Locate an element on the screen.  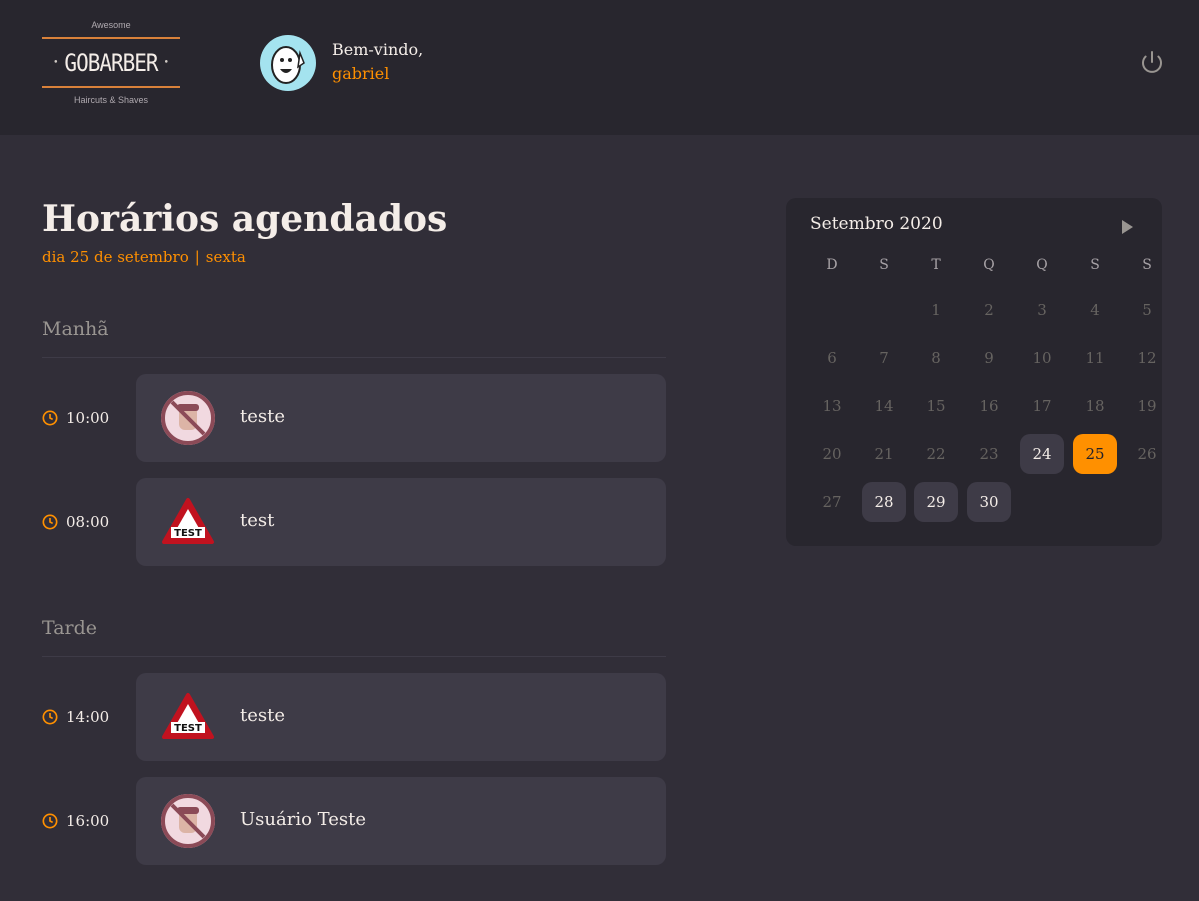
appointment-card: teste is located at coordinates (401, 418).